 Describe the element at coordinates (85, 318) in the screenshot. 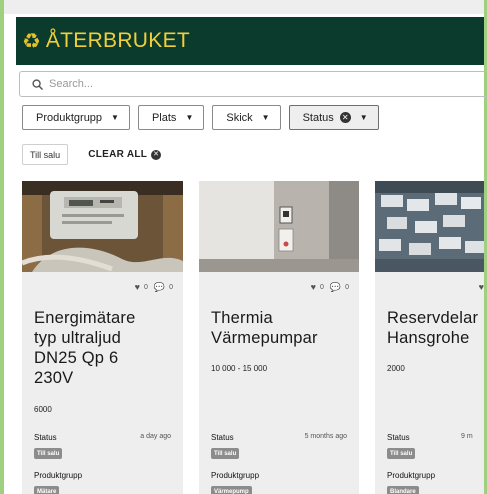

I see `title-line: Energimätare` at that location.